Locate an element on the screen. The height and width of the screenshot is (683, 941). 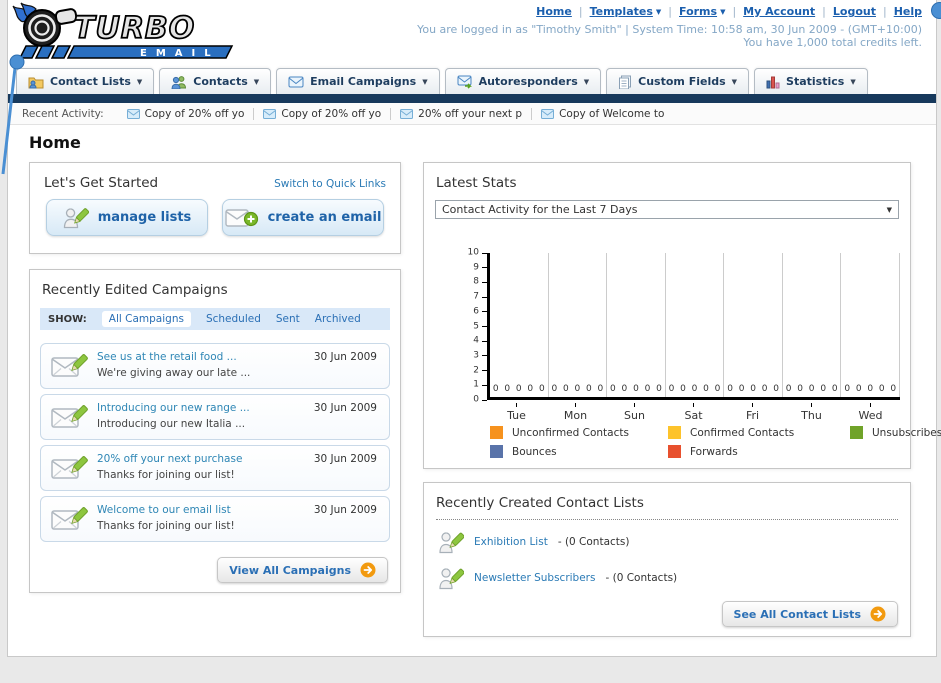
legend-label: Unconfirmed Contacts is located at coordinates (570, 432).